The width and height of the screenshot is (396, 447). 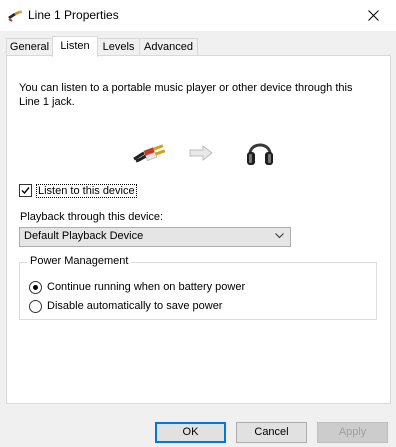 What do you see at coordinates (198, 15) in the screenshot?
I see `title-bar: Line 1 Properties` at bounding box center [198, 15].